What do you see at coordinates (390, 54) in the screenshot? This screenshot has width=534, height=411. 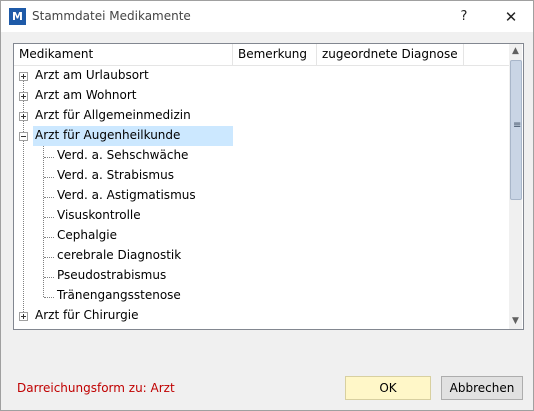 I see `column-header-diagnose: zugeordnete Diagnose` at bounding box center [390, 54].